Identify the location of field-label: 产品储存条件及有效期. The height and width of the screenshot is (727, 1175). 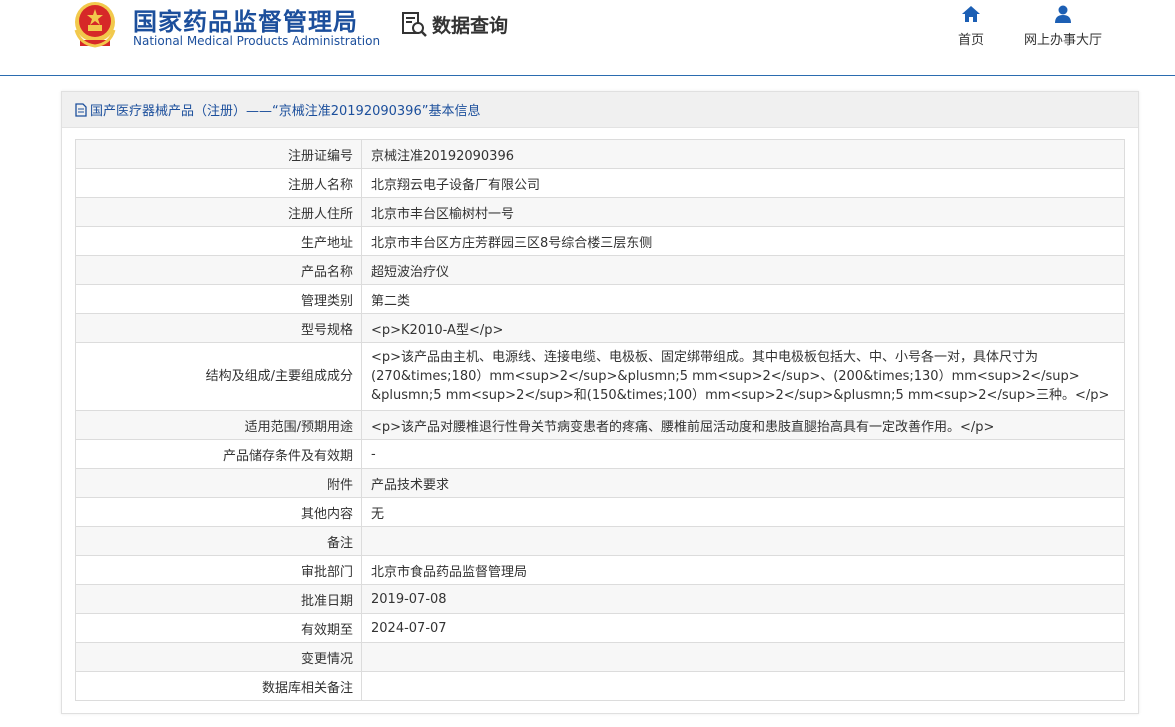
(218, 454).